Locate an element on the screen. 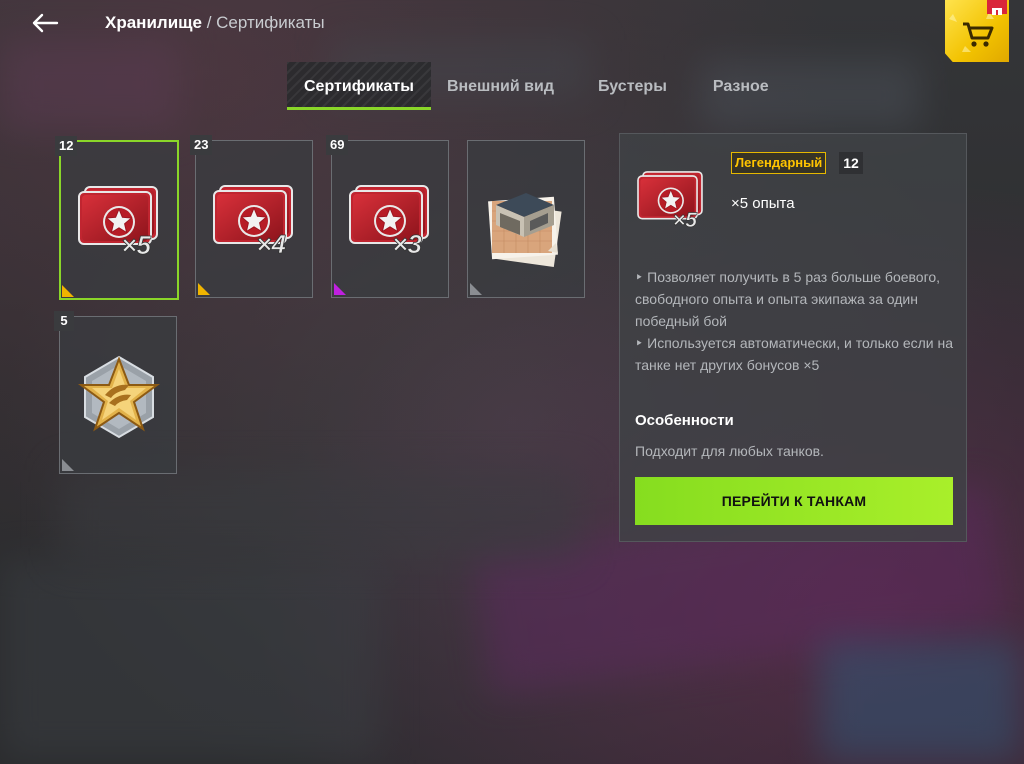 This screenshot has height=764, width=1024. back-arrow-icon is located at coordinates (46, 23).